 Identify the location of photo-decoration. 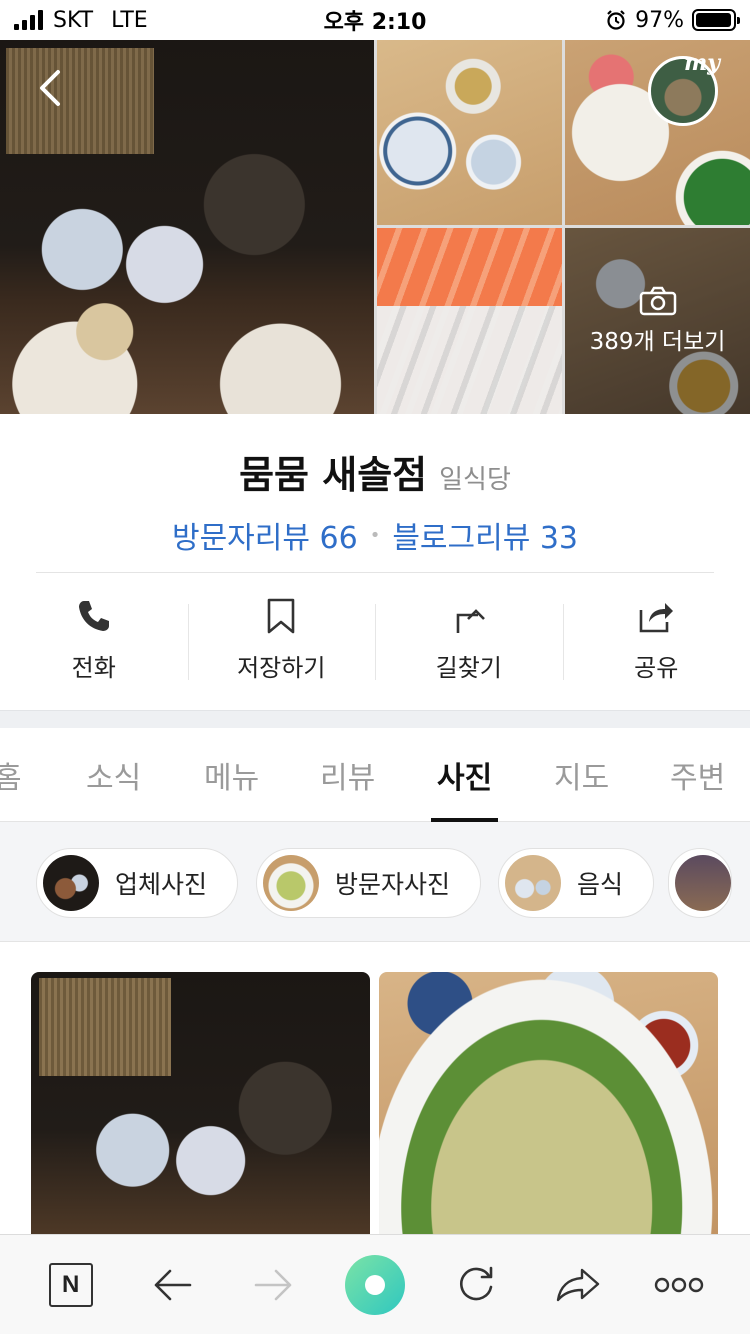
(80, 101).